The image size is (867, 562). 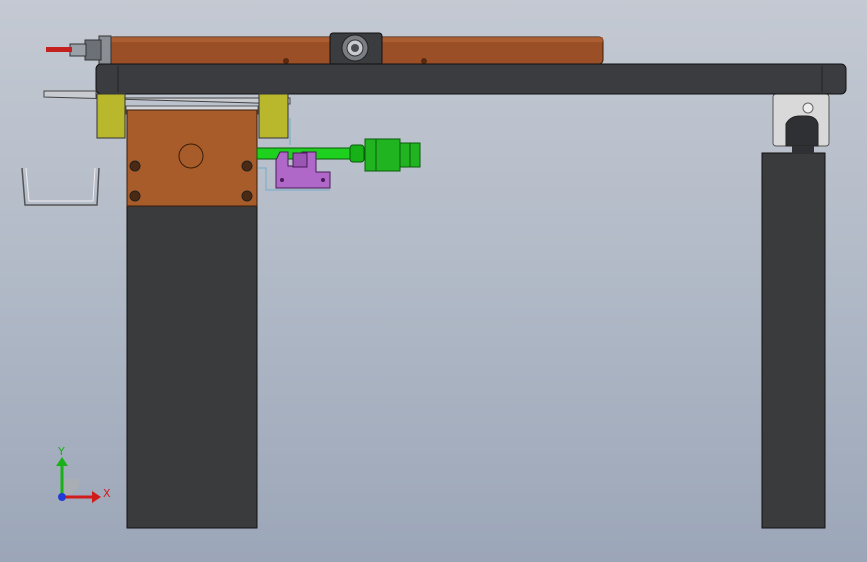 What do you see at coordinates (61, 451) in the screenshot?
I see `y-axis-label: Y` at bounding box center [61, 451].